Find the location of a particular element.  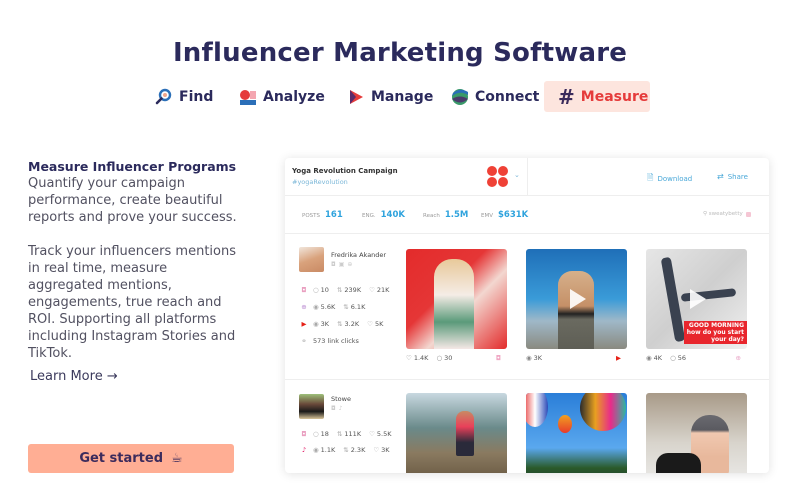

share-icon: ⇄ is located at coordinates (720, 176).